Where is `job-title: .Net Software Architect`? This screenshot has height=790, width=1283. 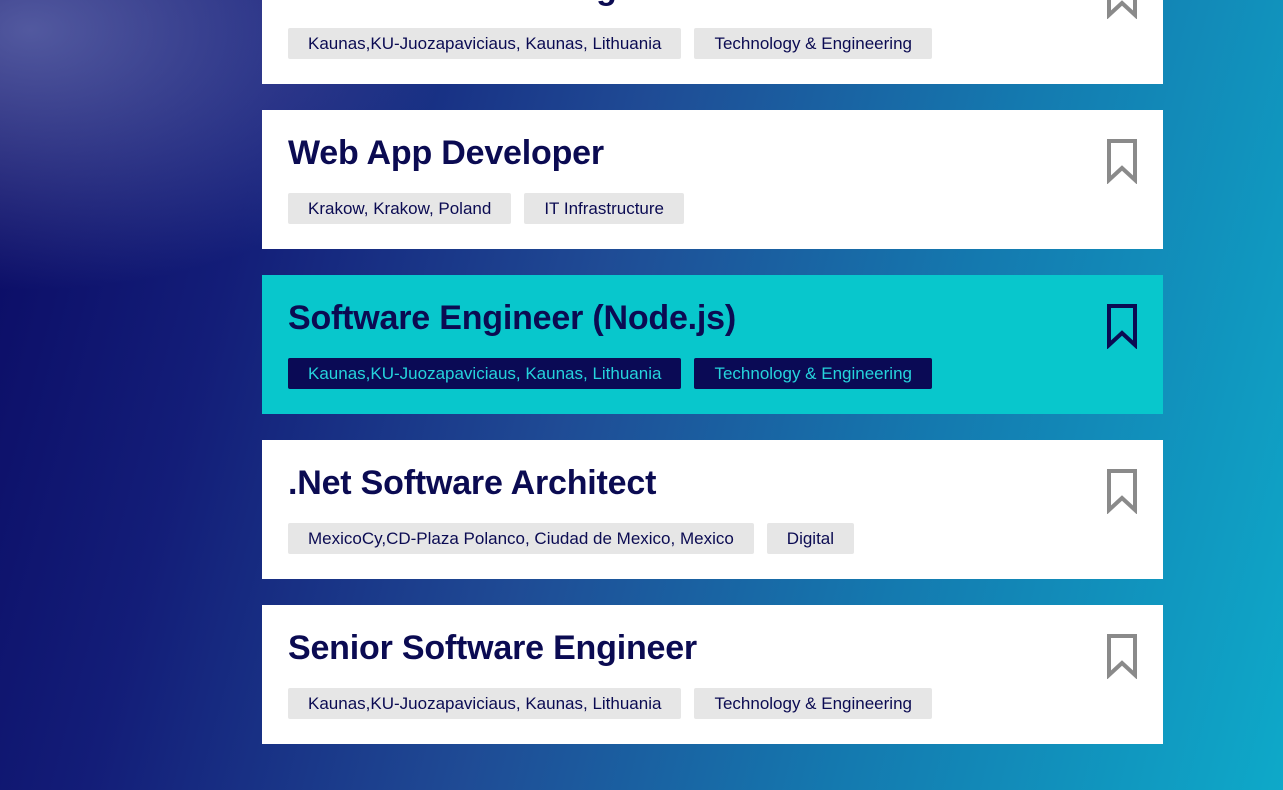 job-title: .Net Software Architect is located at coordinates (472, 483).